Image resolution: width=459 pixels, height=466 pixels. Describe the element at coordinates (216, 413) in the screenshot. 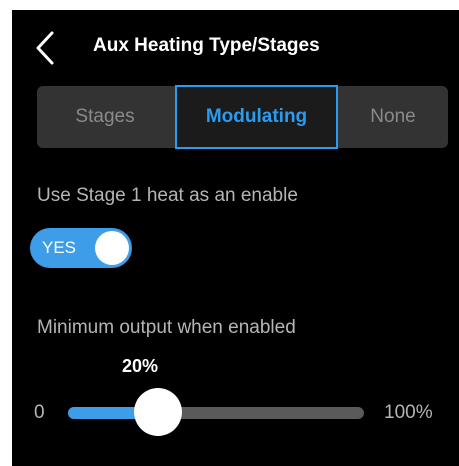

I see `minimum-output-slider` at that location.